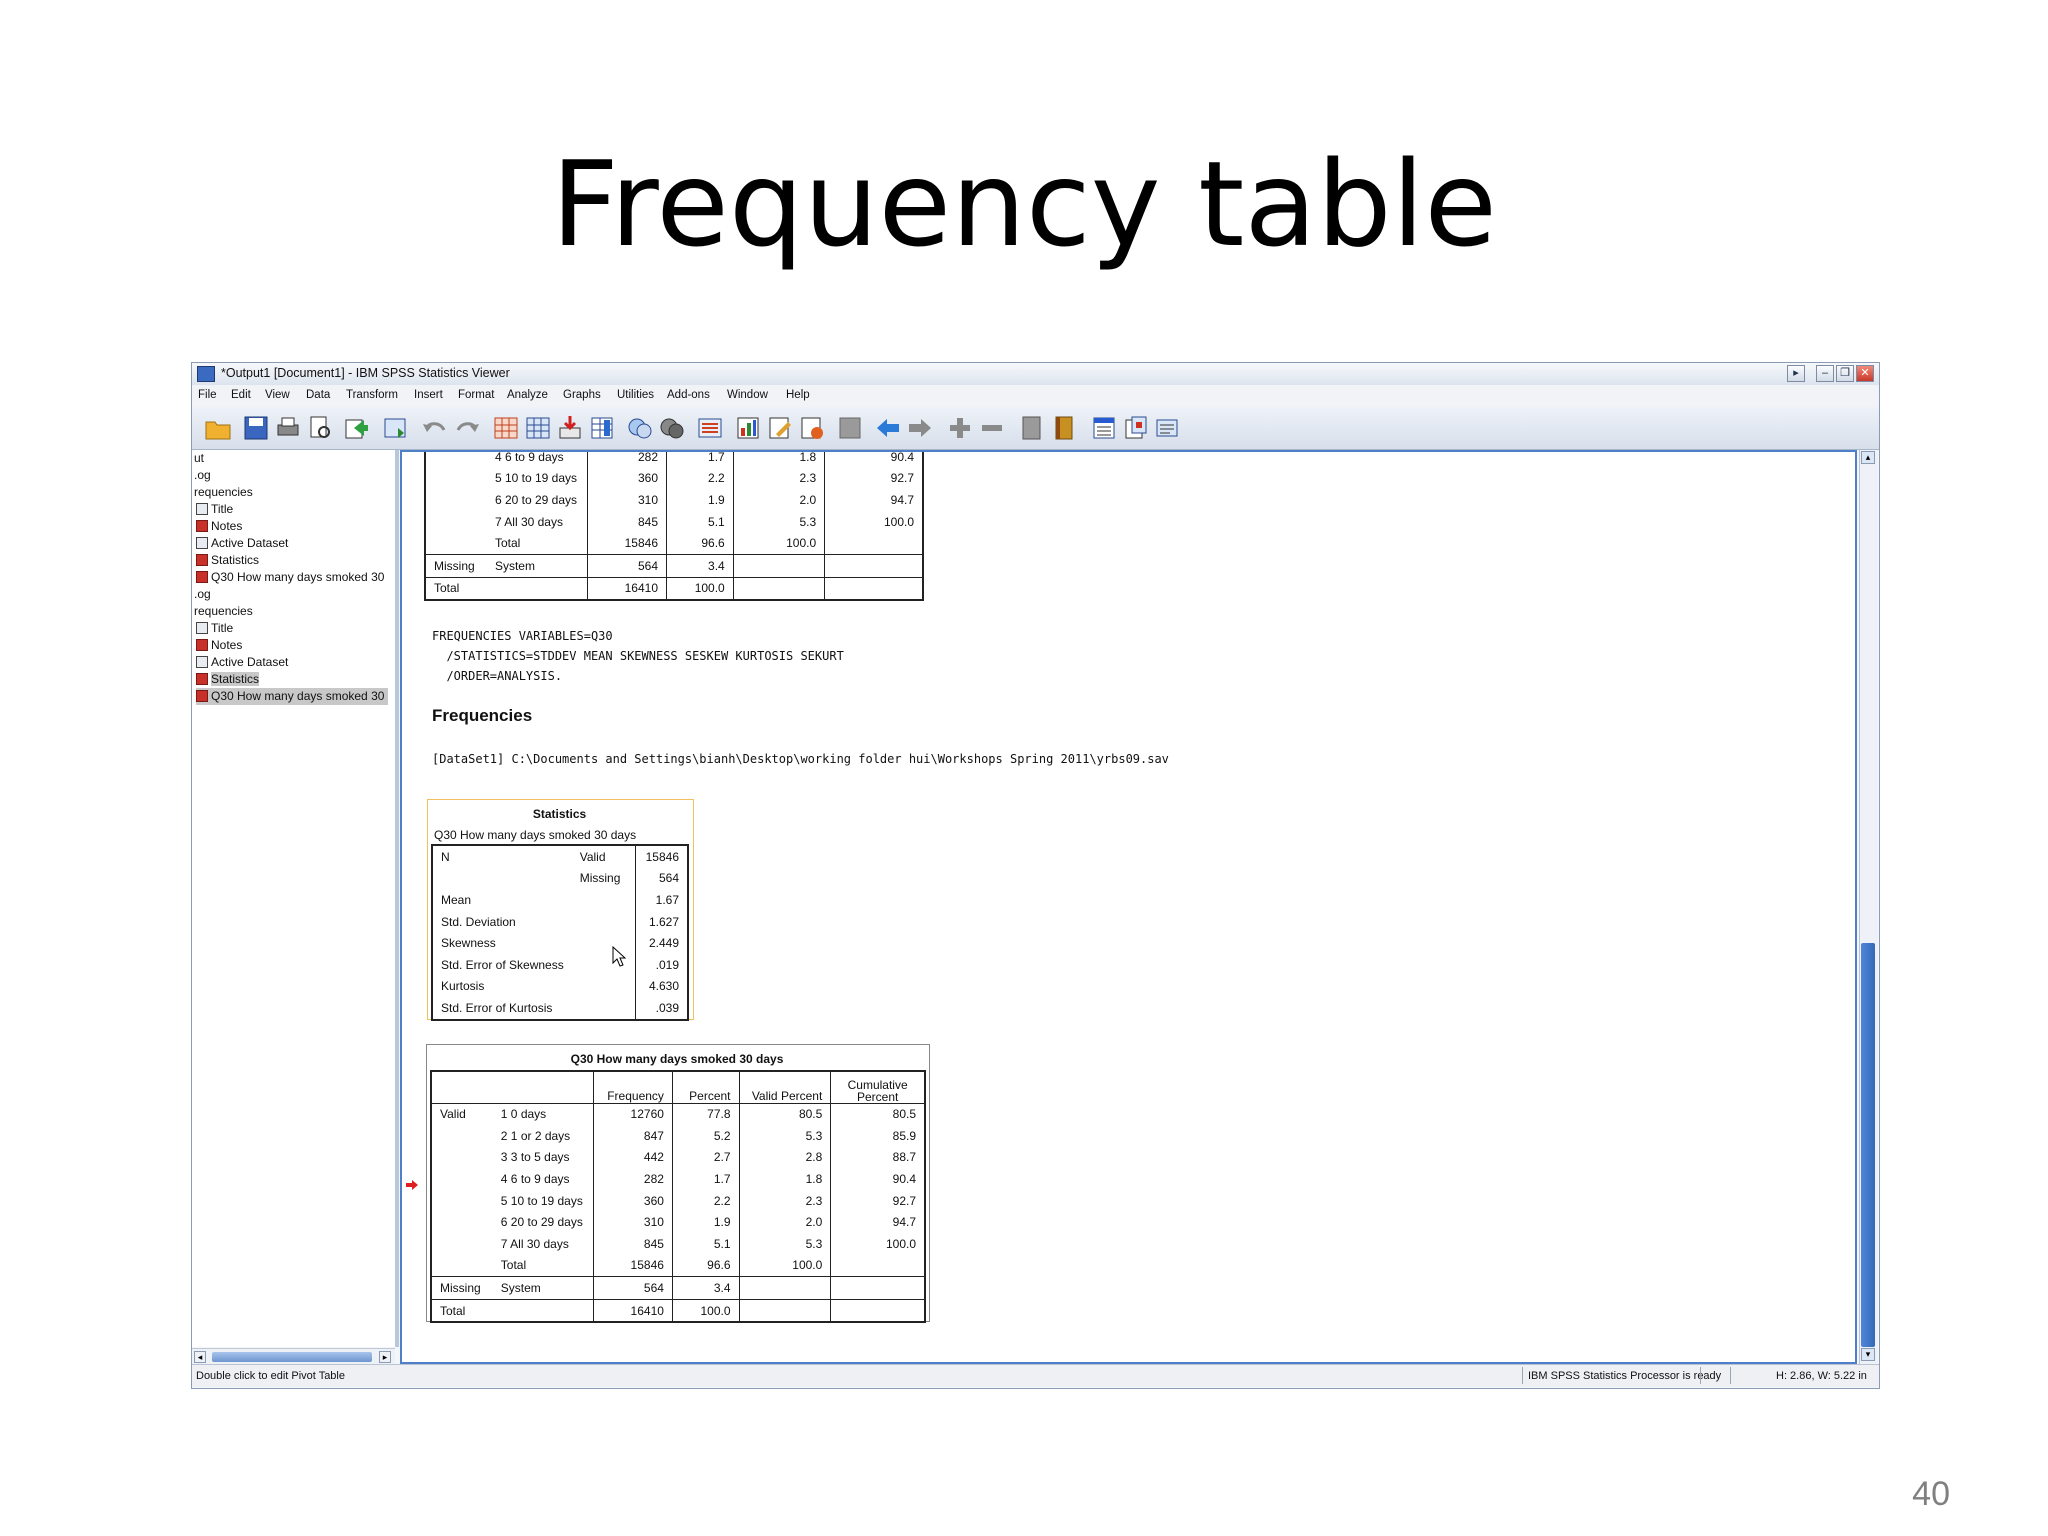 The width and height of the screenshot is (2048, 1536). Describe the element at coordinates (678, 1136) in the screenshot. I see `table-row: 2 1 or 2 days 847 5.2 5.3 85.9` at that location.